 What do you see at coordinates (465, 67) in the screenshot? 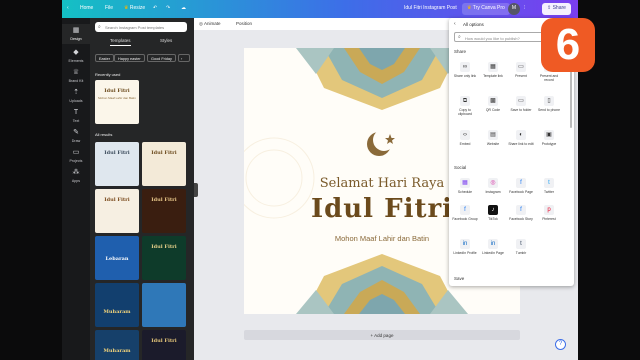
I see `link-icon: ∞` at bounding box center [465, 67].